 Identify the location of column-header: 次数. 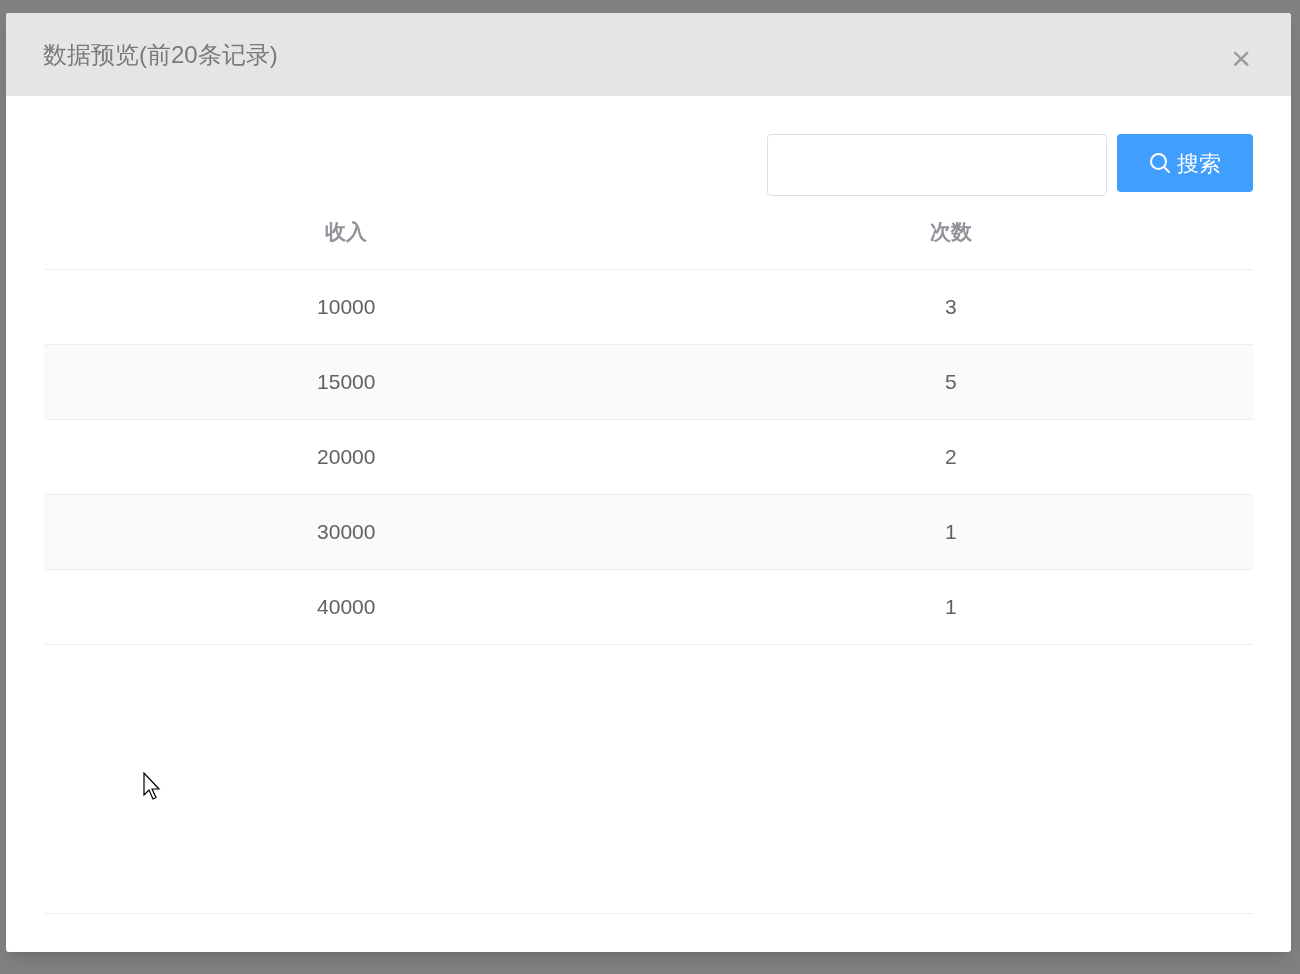
(950, 232).